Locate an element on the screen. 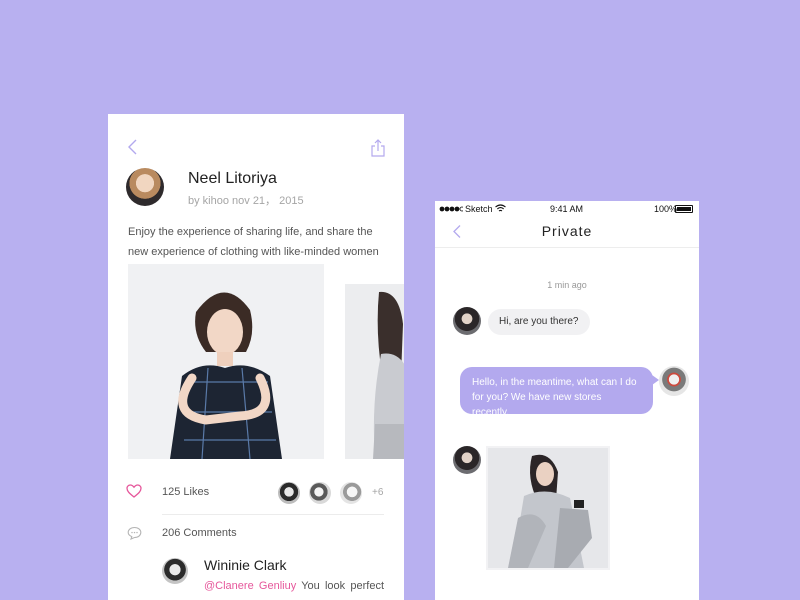 This screenshot has height=600, width=800. wifi-icon is located at coordinates (500, 208).